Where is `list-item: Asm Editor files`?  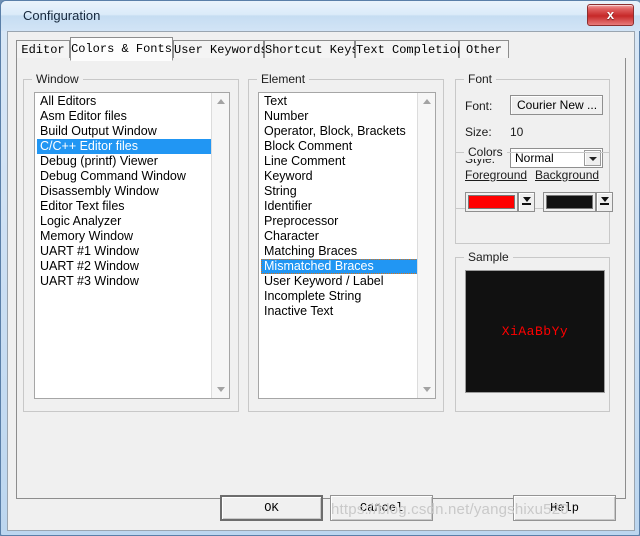 list-item: Asm Editor files is located at coordinates (124, 116).